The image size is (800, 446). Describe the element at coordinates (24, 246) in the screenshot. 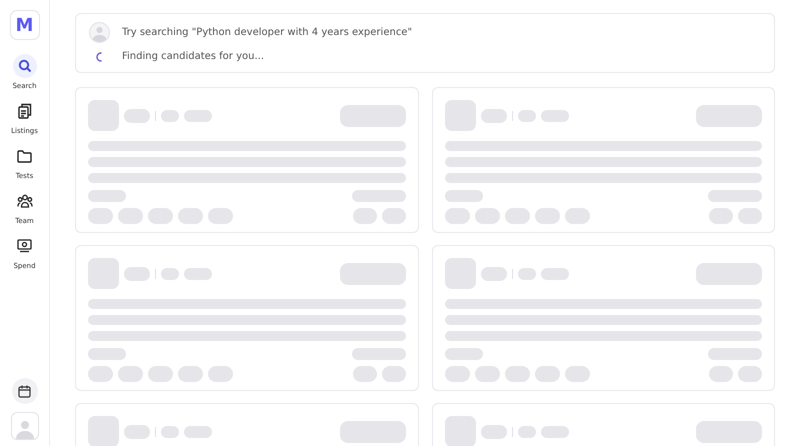

I see `banknote-icon` at that location.